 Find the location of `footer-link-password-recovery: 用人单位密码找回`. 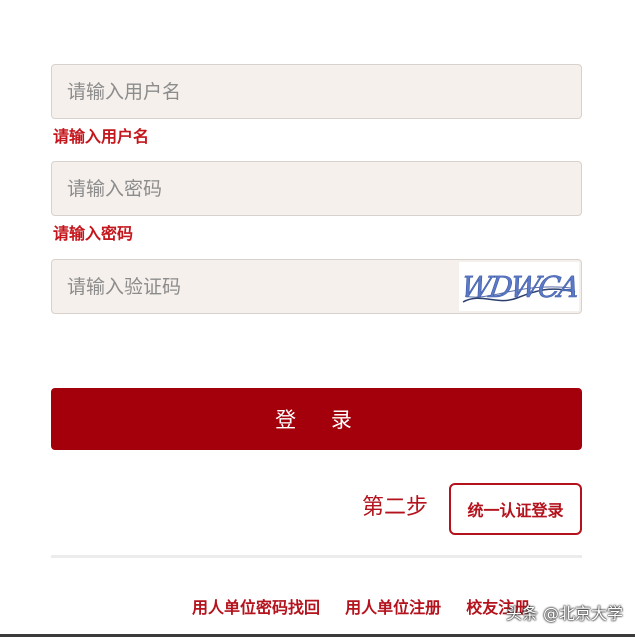

footer-link-password-recovery: 用人单位密码找回 is located at coordinates (256, 608).